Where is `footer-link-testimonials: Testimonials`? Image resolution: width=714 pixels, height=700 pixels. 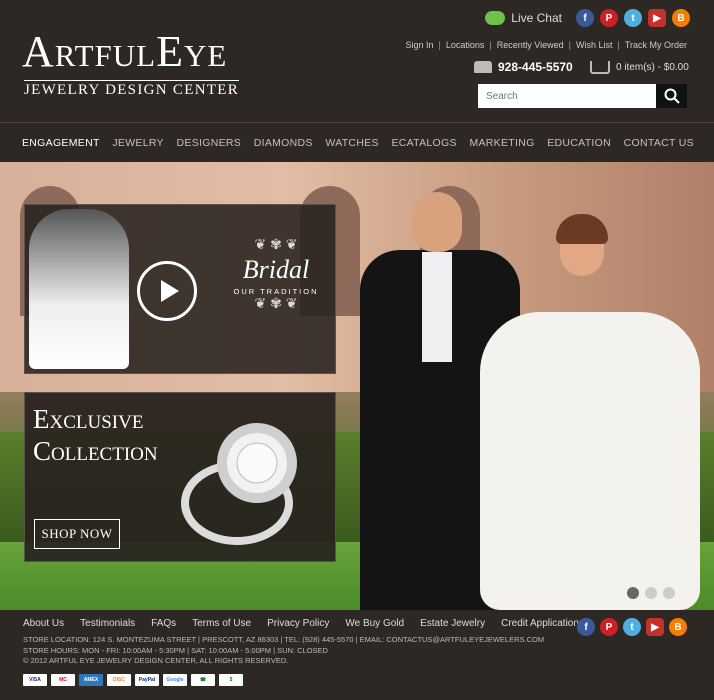 footer-link-testimonials: Testimonials is located at coordinates (107, 623).